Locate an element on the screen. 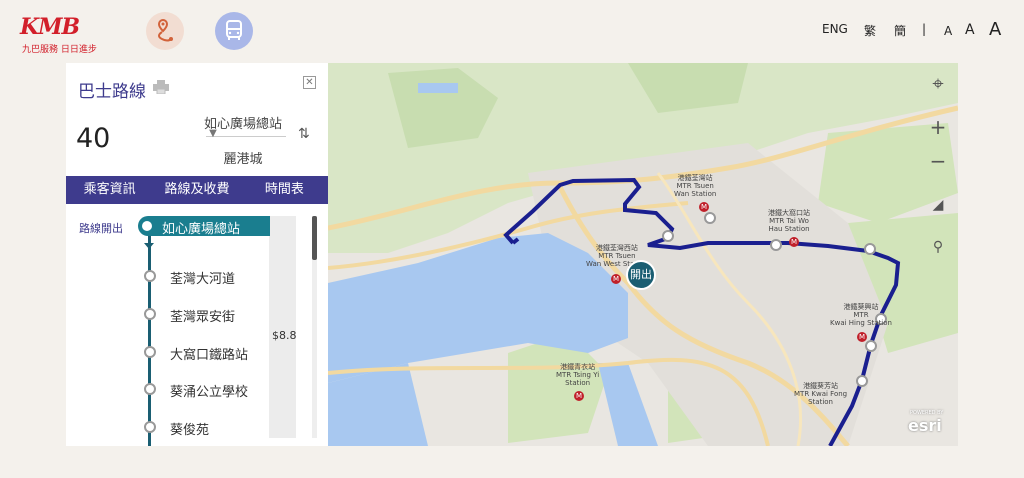 This screenshot has width=1024, height=478. start-marker: 開出 is located at coordinates (641, 275).